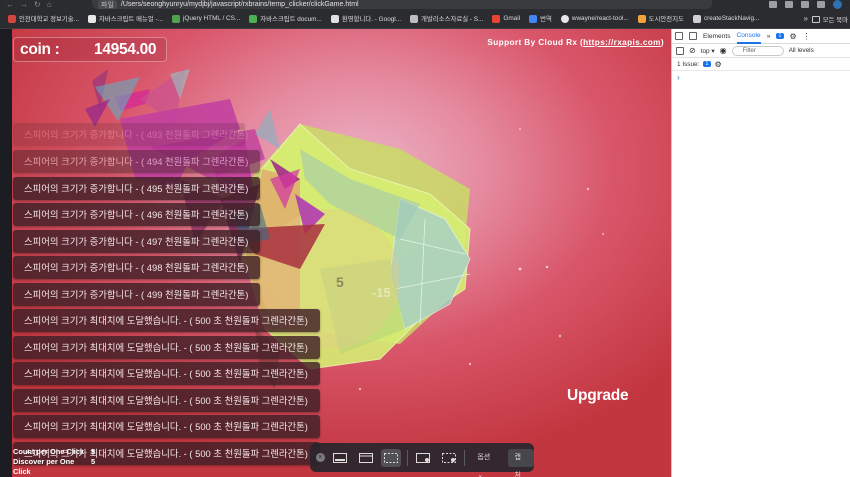 This screenshot has width=850, height=477. I want to click on profile-avatar, so click(837, 4).